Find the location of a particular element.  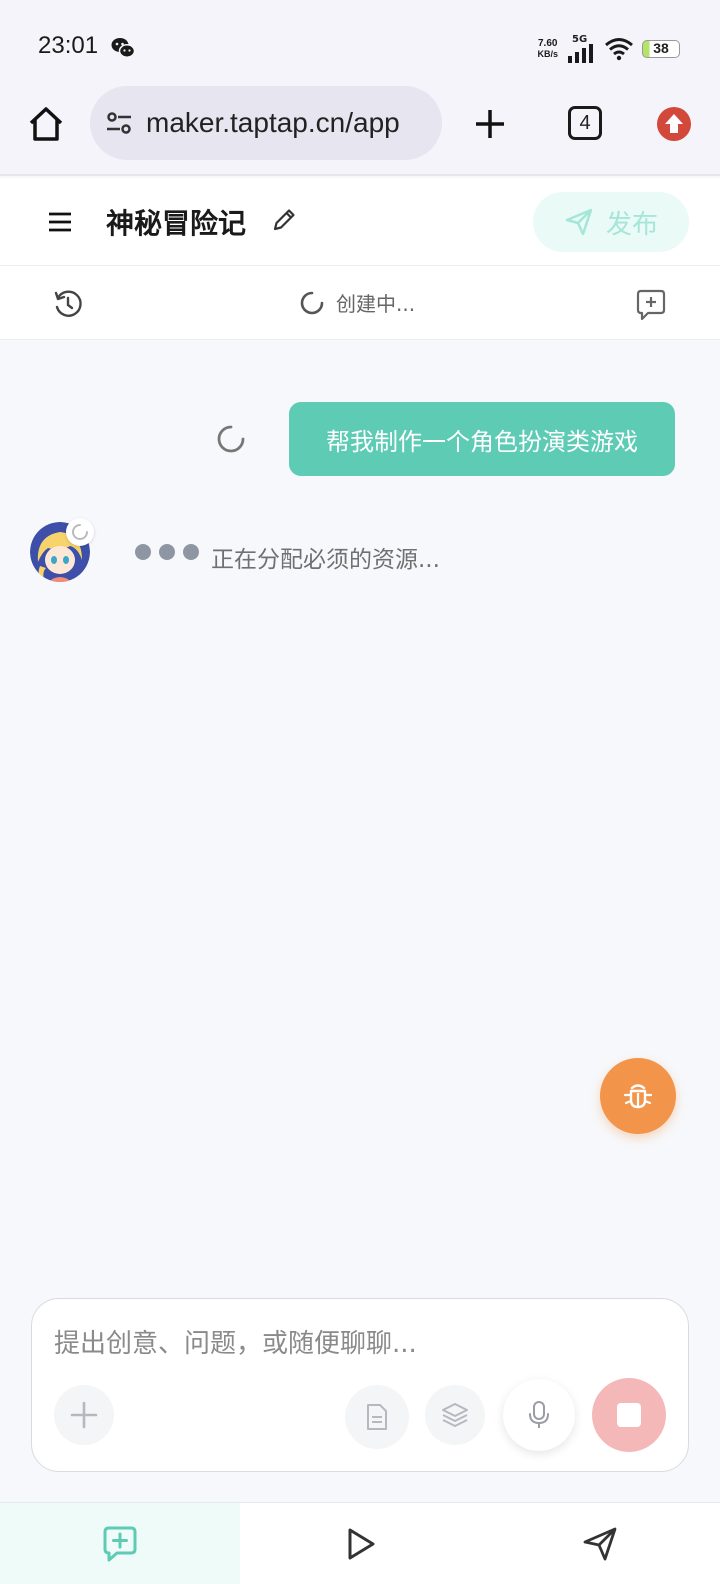

battery-indicator: 38 is located at coordinates (661, 49).